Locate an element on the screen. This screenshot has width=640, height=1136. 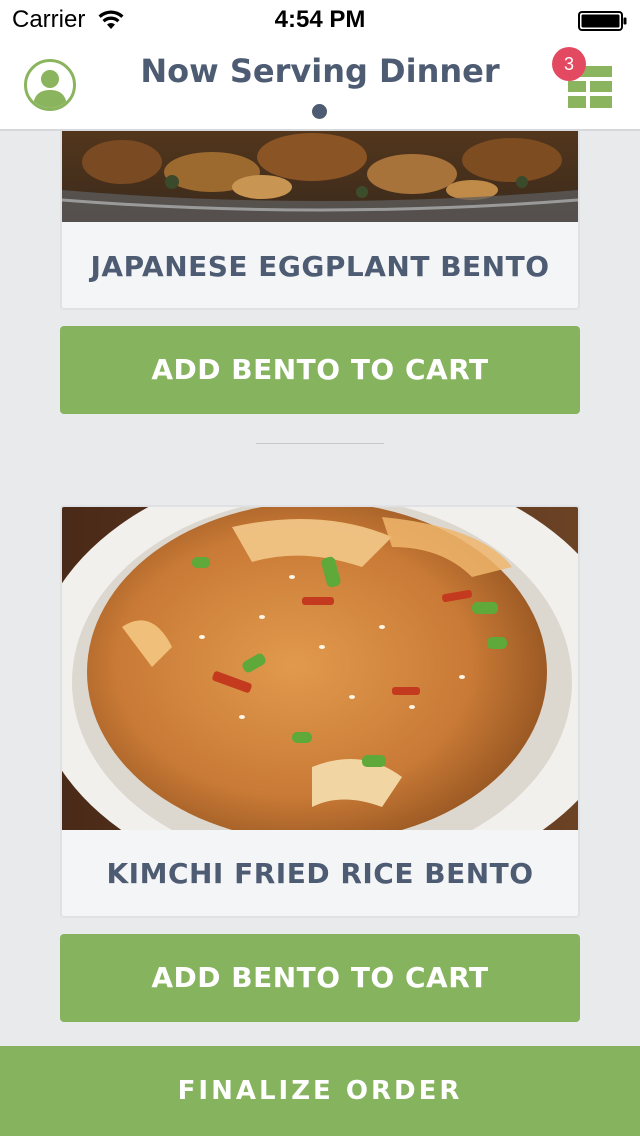
clock-time: 4:54 PM is located at coordinates (320, 19).